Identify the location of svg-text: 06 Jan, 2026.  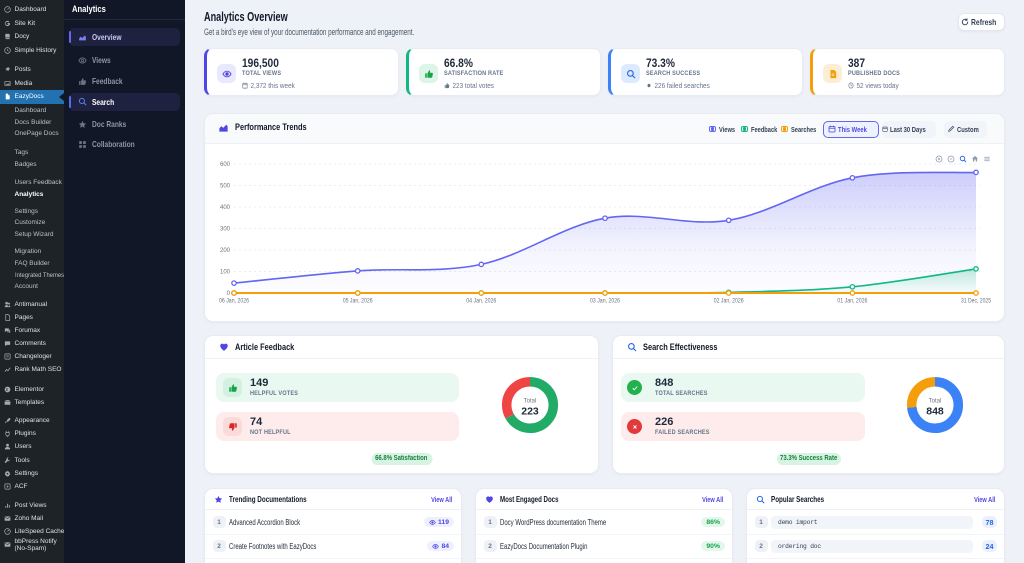
(234, 301).